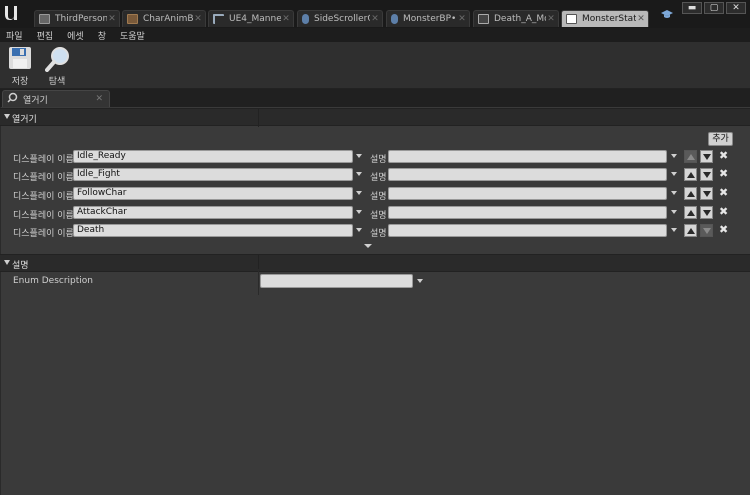 This screenshot has width=750, height=495. What do you see at coordinates (81, 19) in the screenshot?
I see `tab-label: ThirdPersonJ` at bounding box center [81, 19].